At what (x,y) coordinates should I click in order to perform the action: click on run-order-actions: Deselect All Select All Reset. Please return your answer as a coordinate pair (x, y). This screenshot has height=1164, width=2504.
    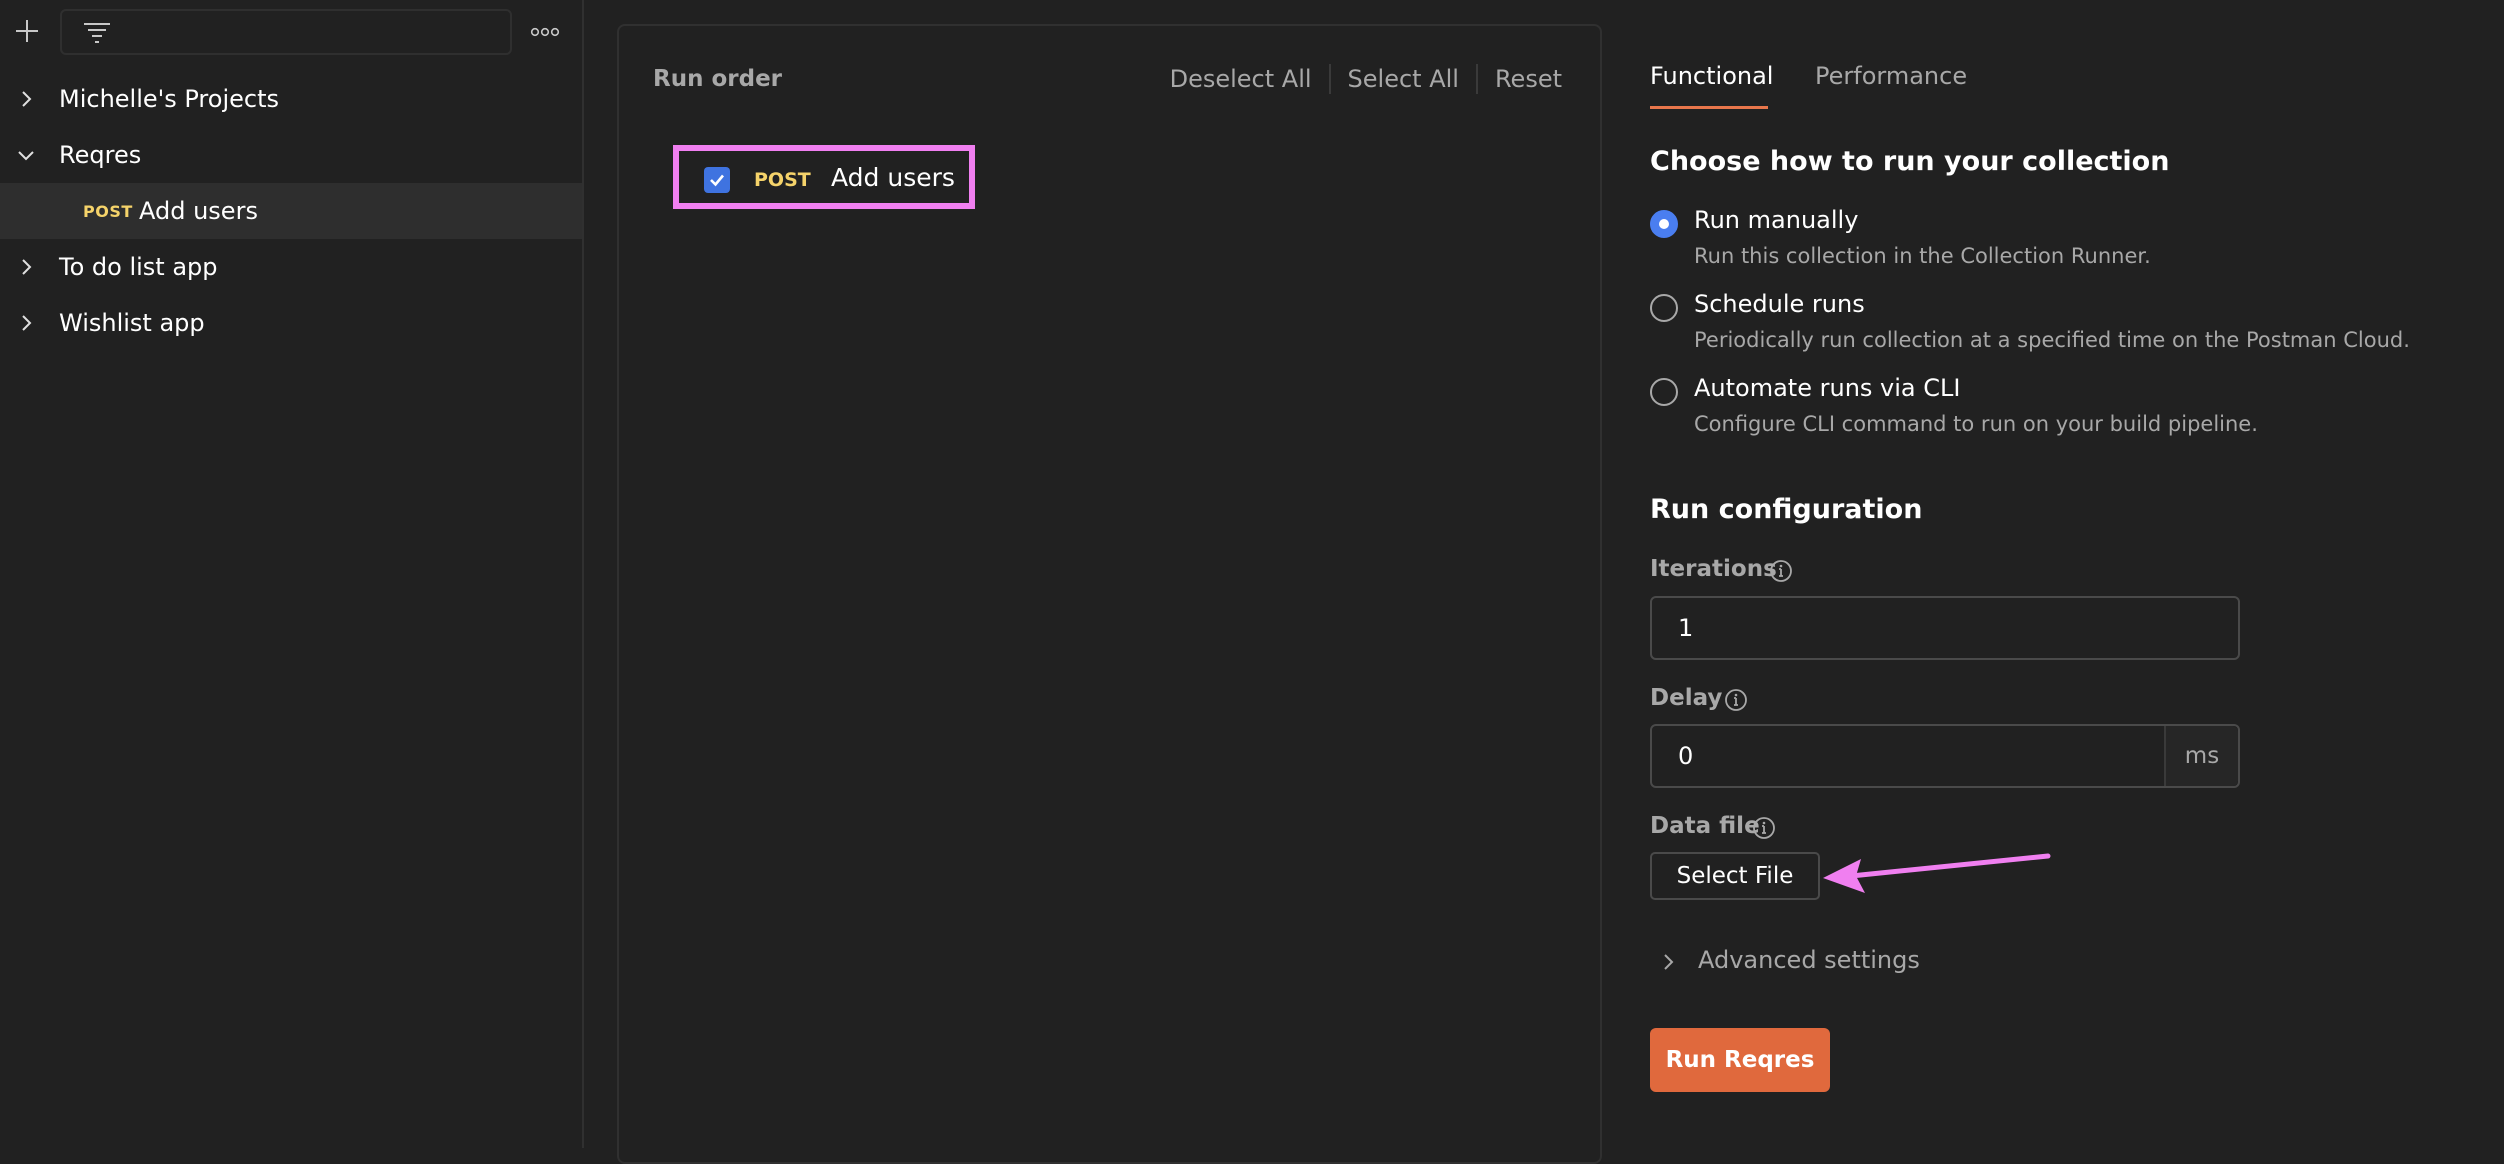
    Looking at the image, I should click on (1366, 79).